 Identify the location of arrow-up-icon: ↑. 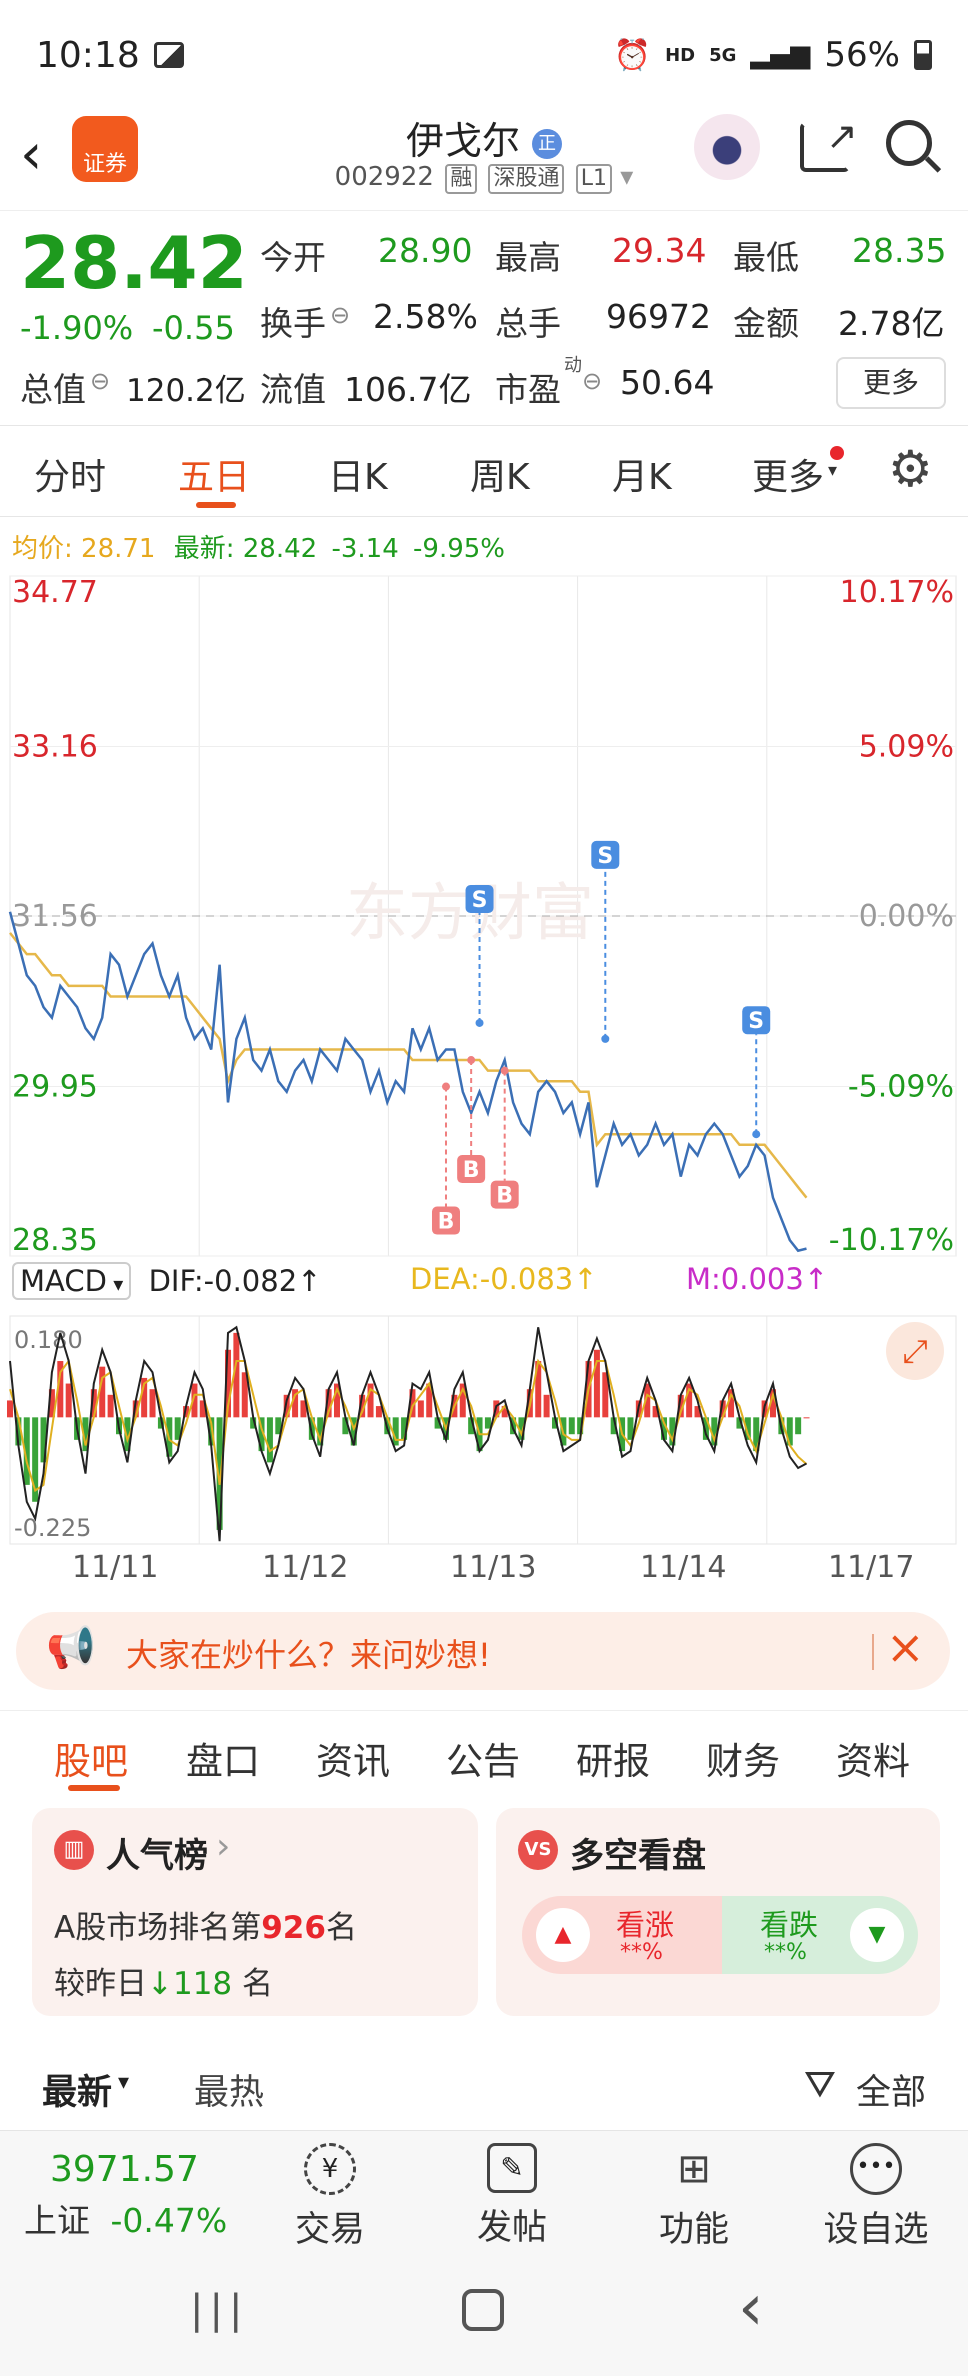
(816, 1279).